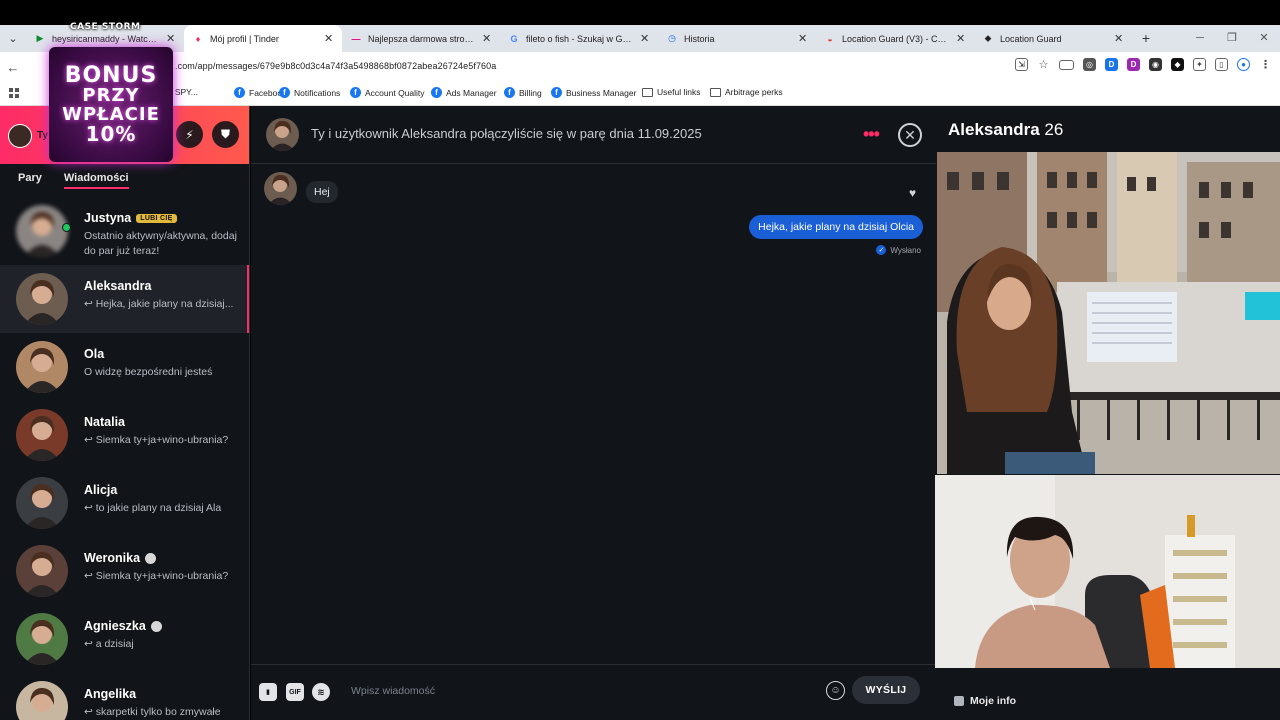  I want to click on conversation-item: Angelika ↩ skarpetki tylko bo zmywałe, so click(124, 696).